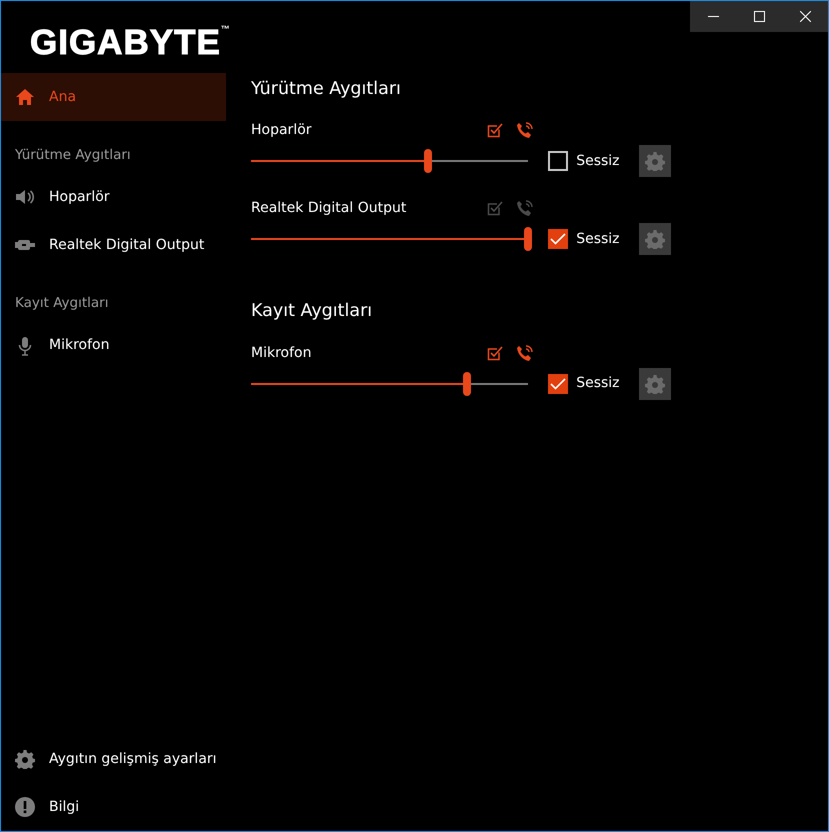 The image size is (829, 832). I want to click on connector-icon, so click(25, 245).